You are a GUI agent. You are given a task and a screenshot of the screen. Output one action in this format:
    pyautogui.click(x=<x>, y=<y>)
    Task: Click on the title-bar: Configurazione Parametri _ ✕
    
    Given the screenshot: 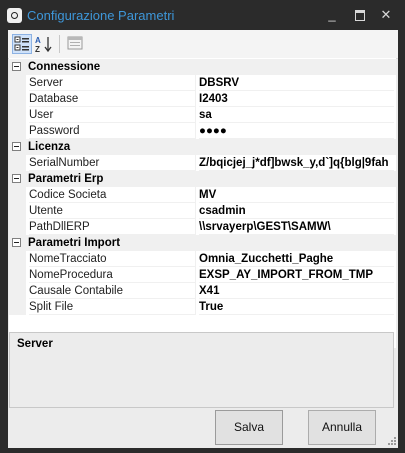 What is the action you would take?
    pyautogui.click(x=202, y=15)
    